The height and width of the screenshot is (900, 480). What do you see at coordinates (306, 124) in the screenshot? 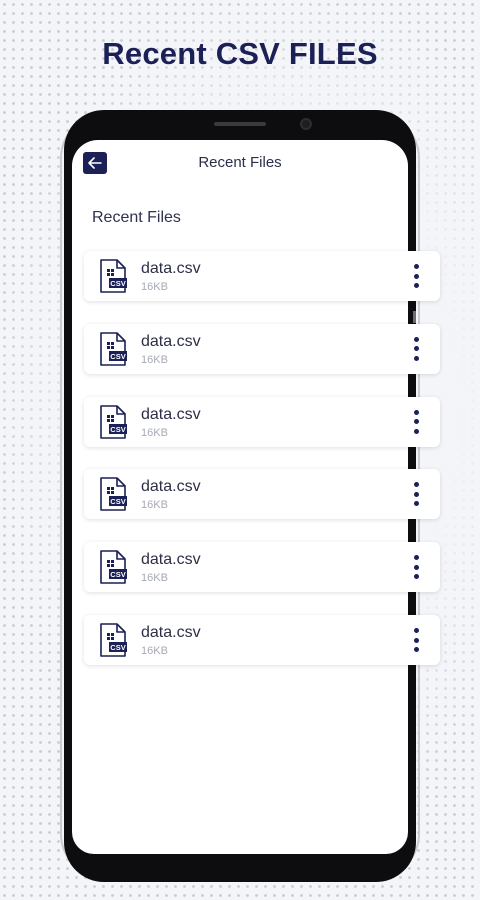
I see `phone-camera` at bounding box center [306, 124].